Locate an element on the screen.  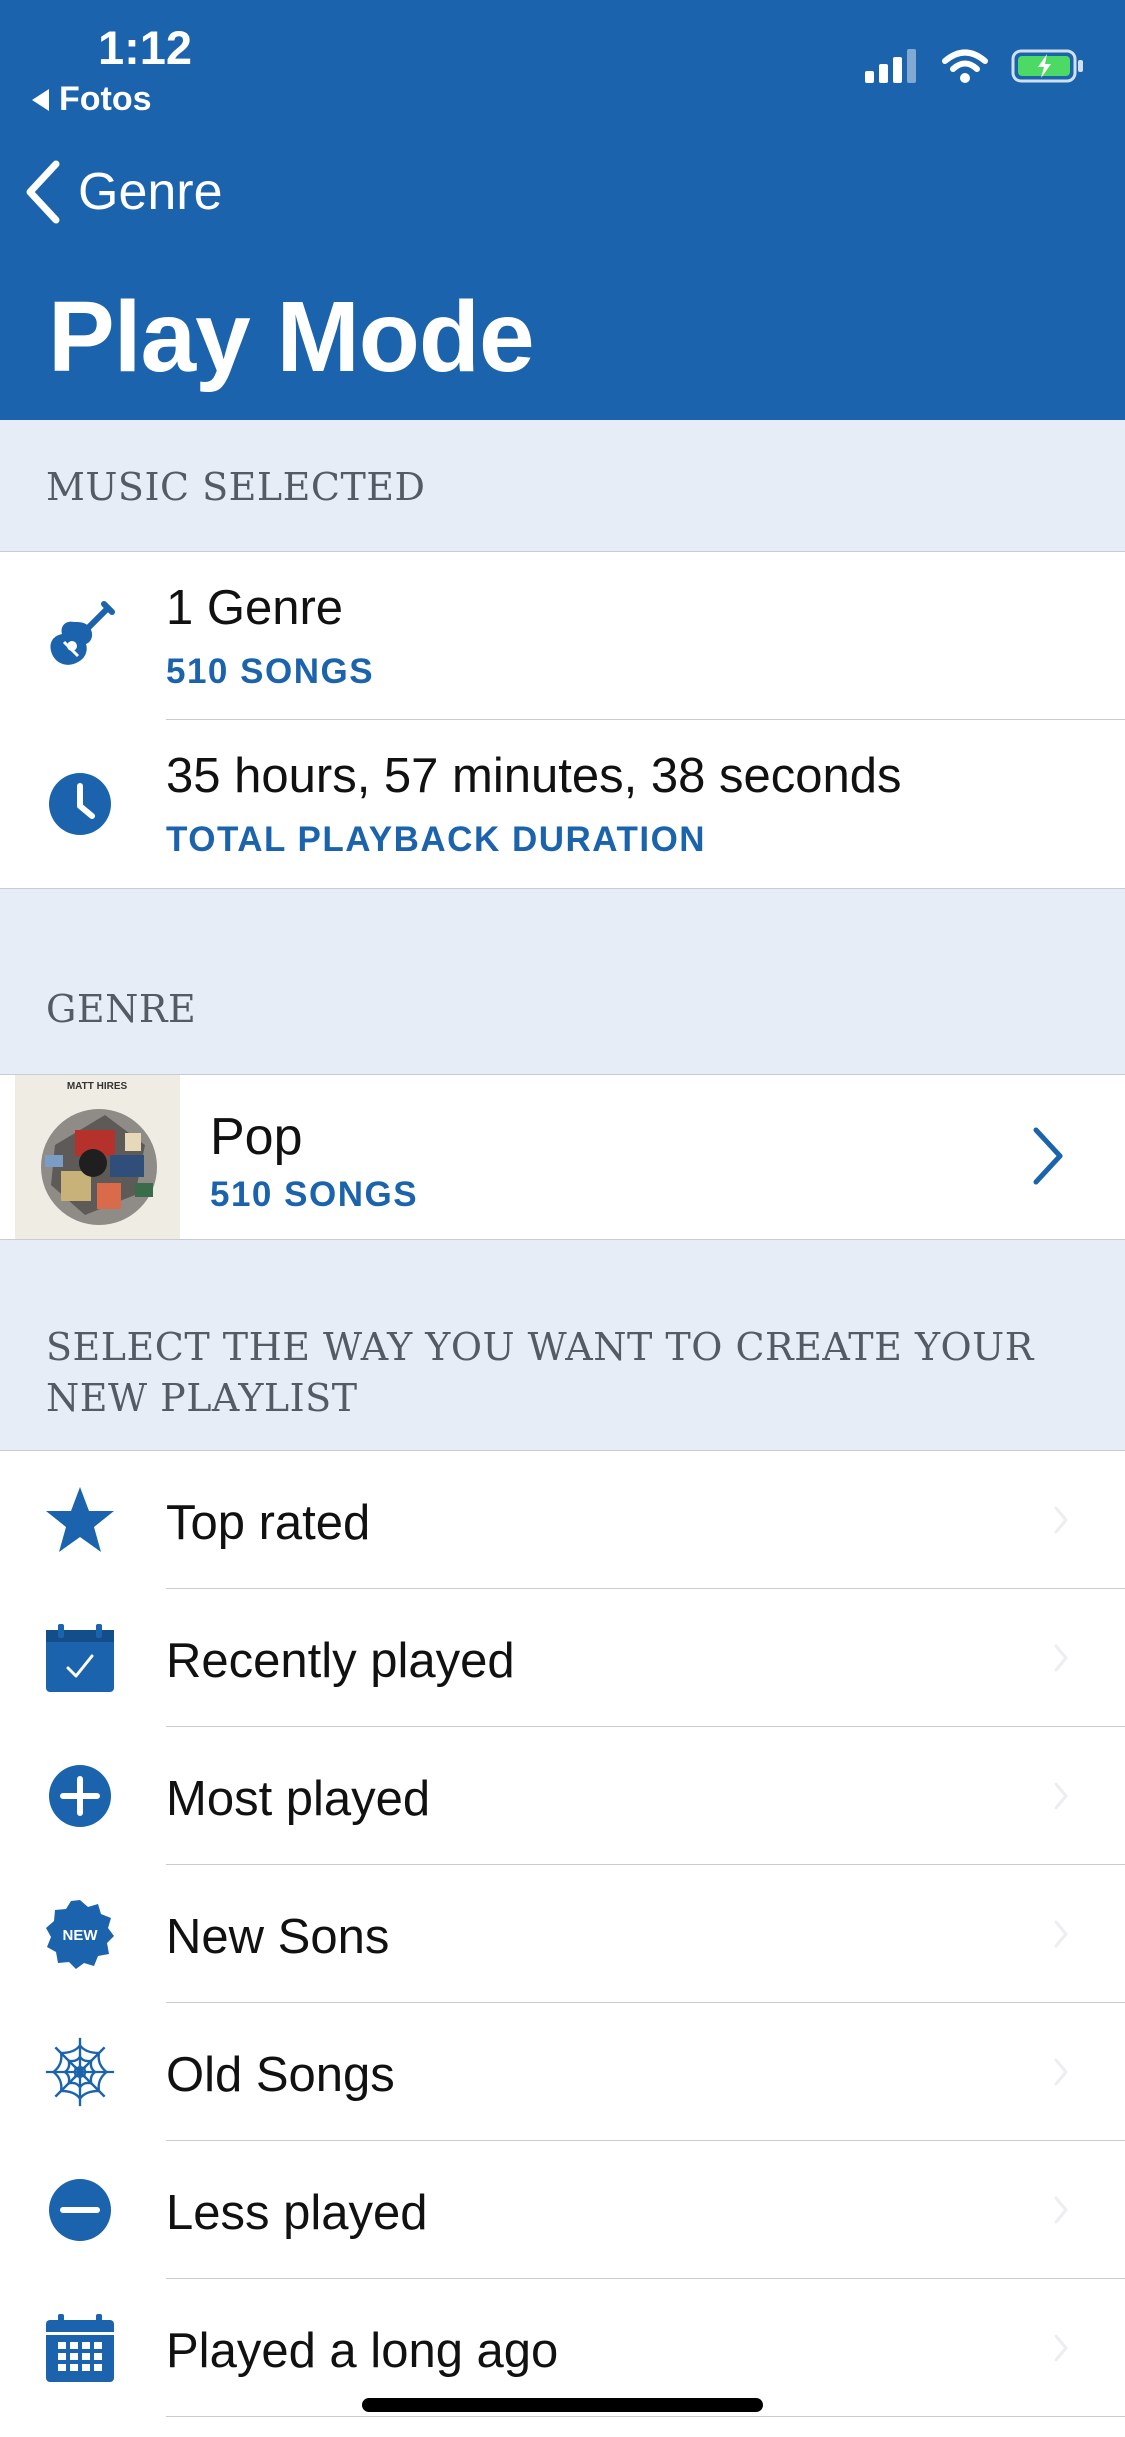
option-label: Recently played is located at coordinates (340, 1661).